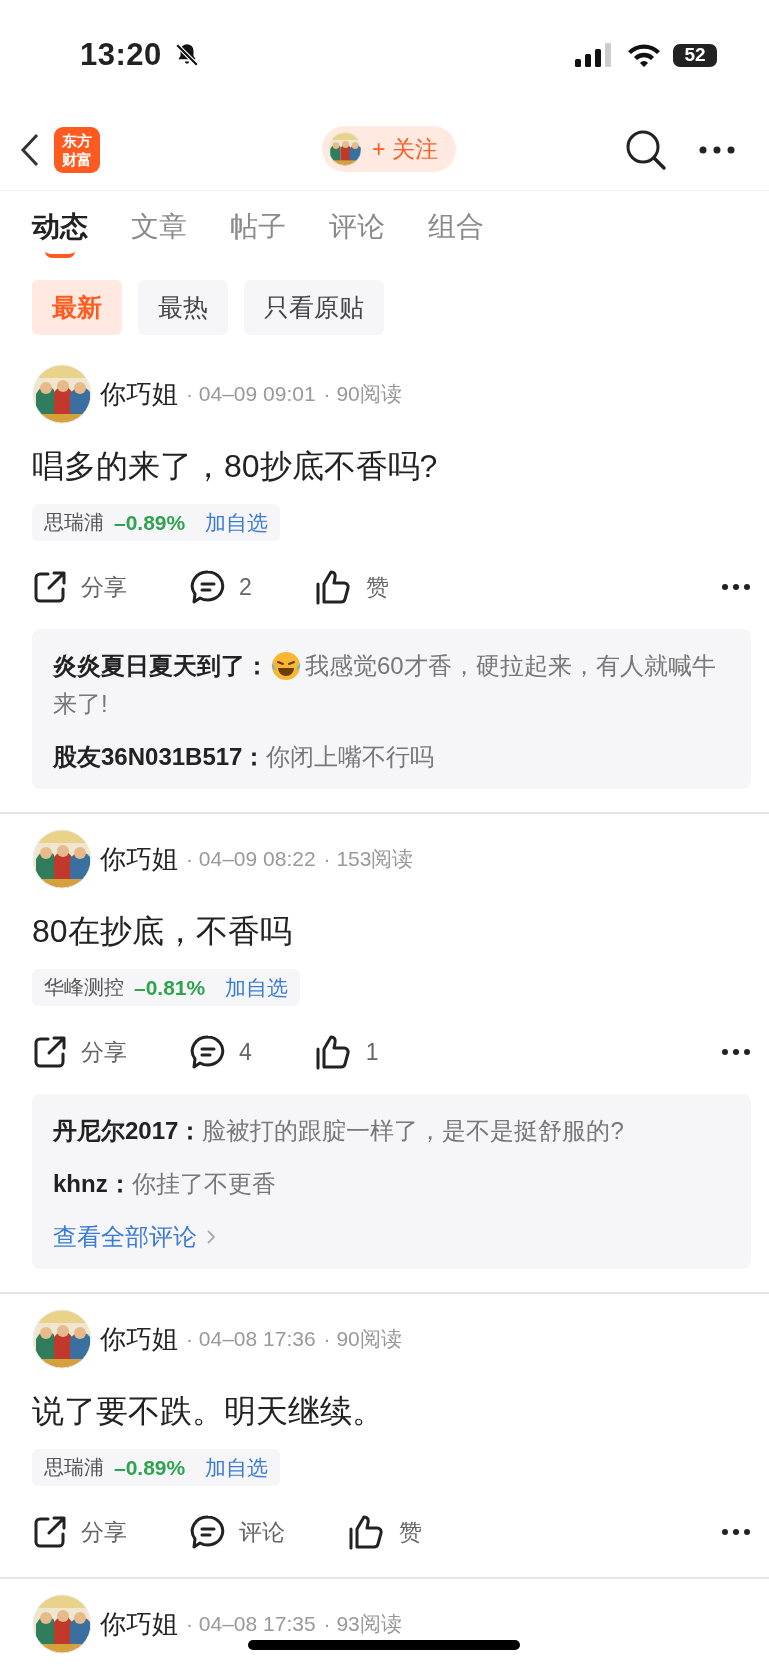 The height and width of the screenshot is (1665, 769). I want to click on stock-tag: 华峰测控 –0.81% 加自选, so click(166, 987).